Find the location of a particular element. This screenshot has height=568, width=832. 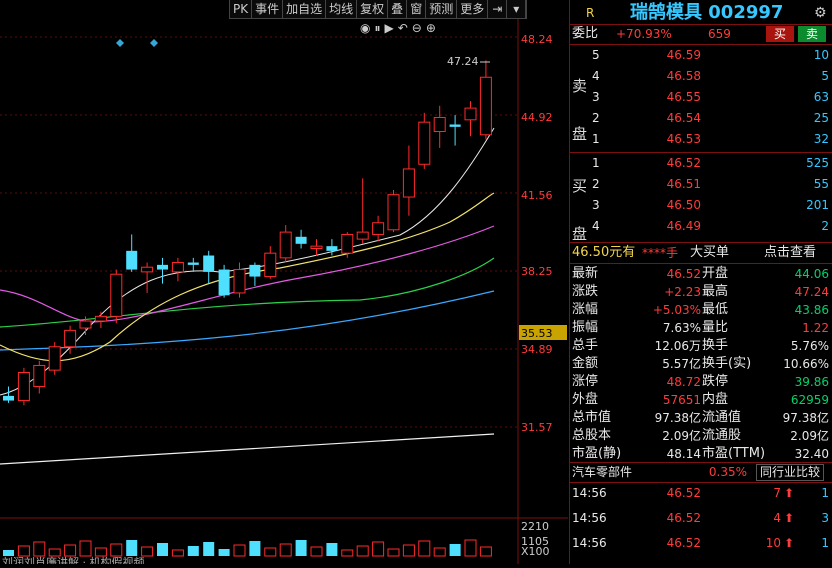

undo-icon: ↶ is located at coordinates (403, 28).